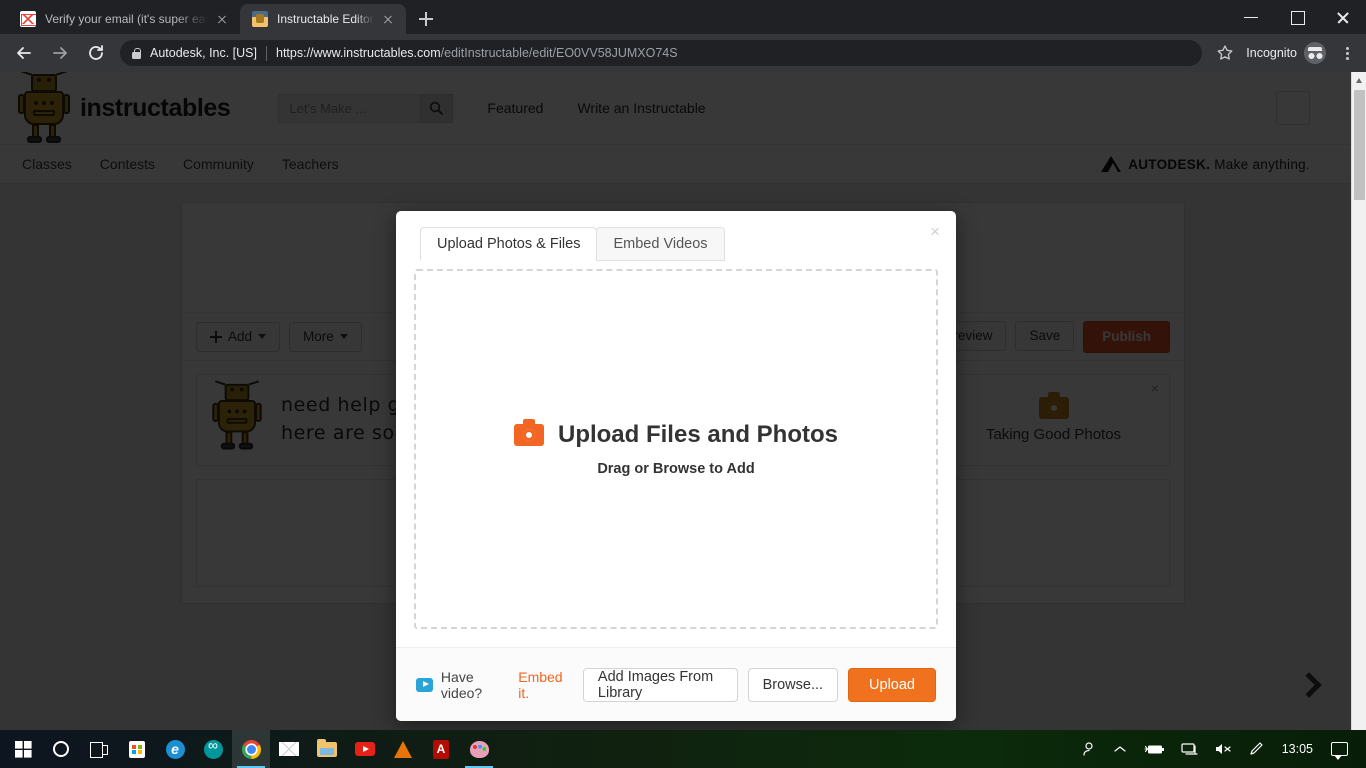 The image size is (1366, 768). What do you see at coordinates (60, 53) in the screenshot?
I see `forward-icon` at bounding box center [60, 53].